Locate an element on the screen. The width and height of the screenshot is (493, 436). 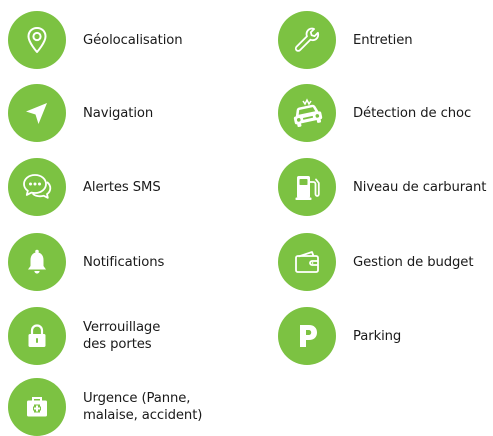
feature-label: Parking is located at coordinates (377, 336).